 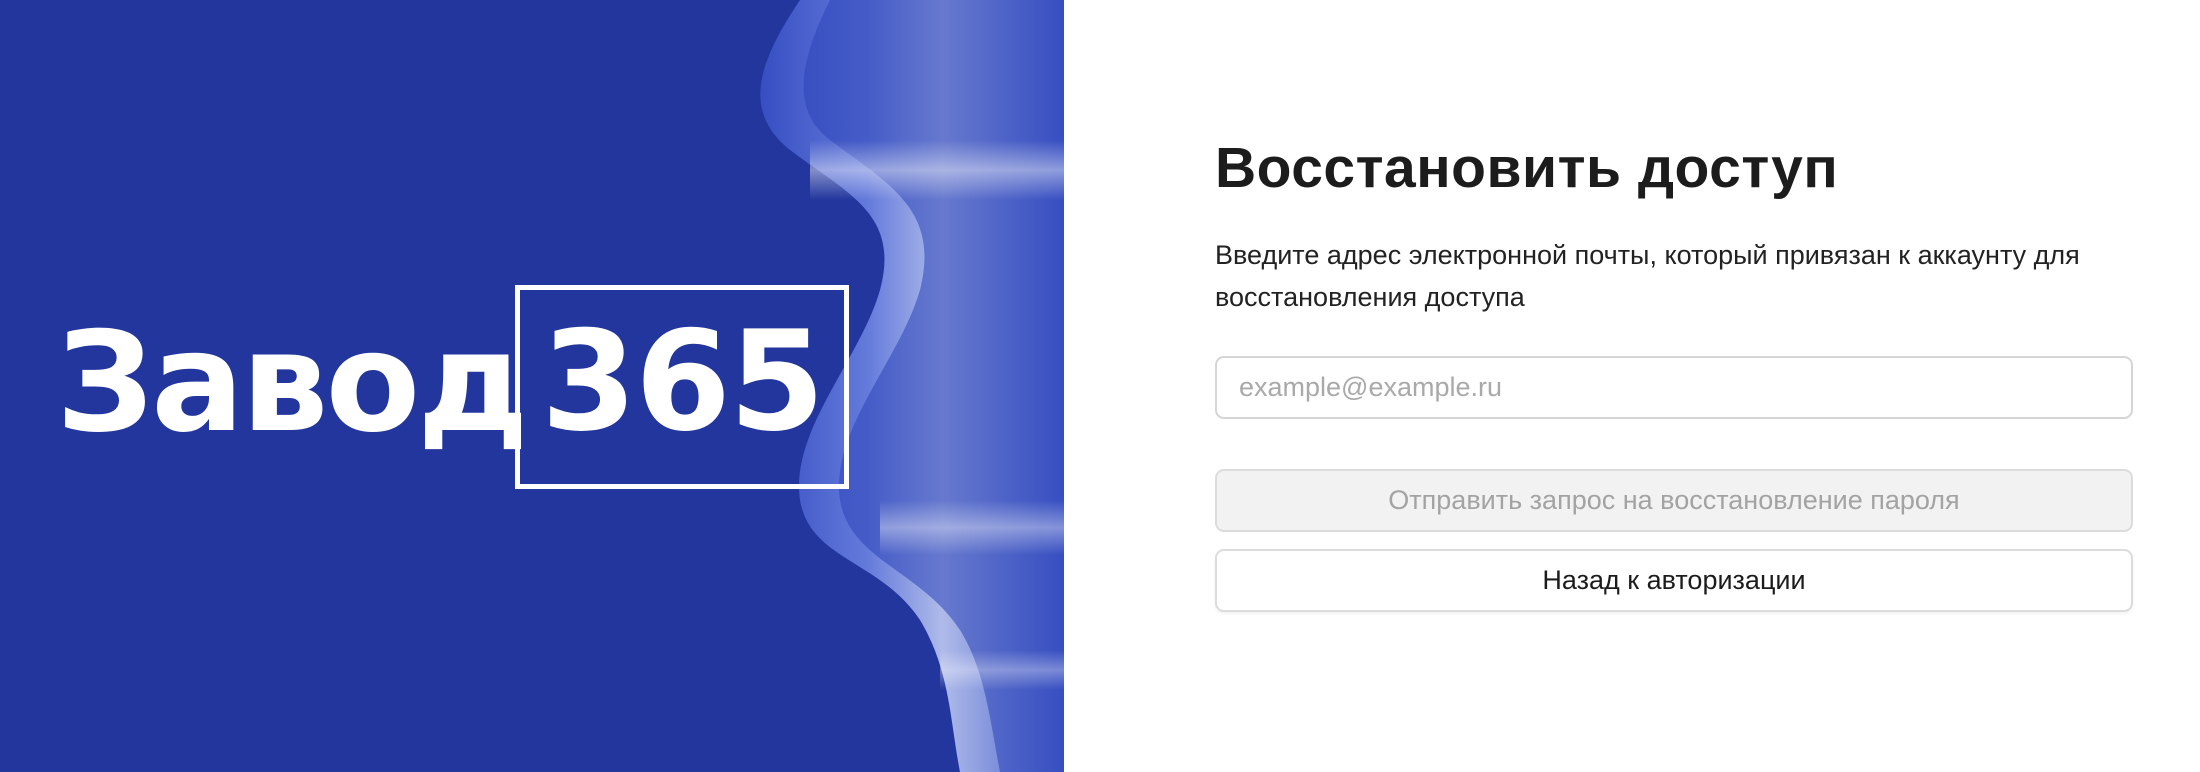 I want to click on logo: Завод 365, so click(x=452, y=387).